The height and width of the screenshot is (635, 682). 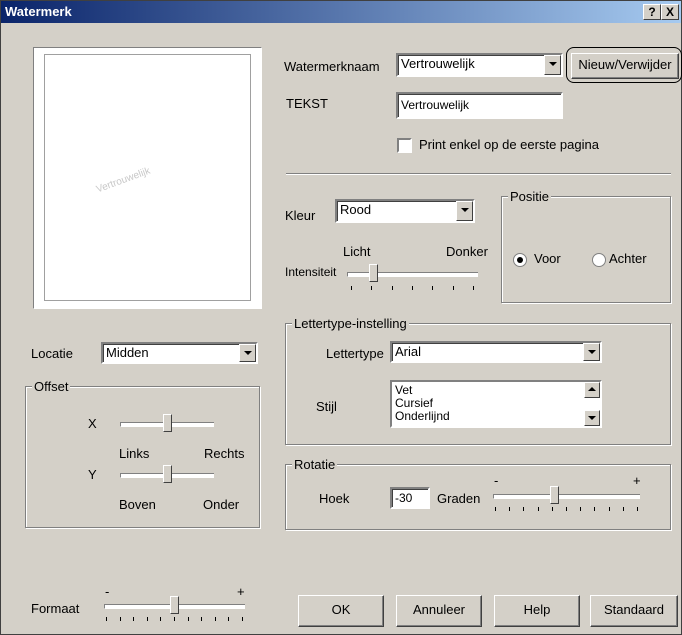 I want to click on title-bar: Watermerk ? X, so click(x=341, y=12).